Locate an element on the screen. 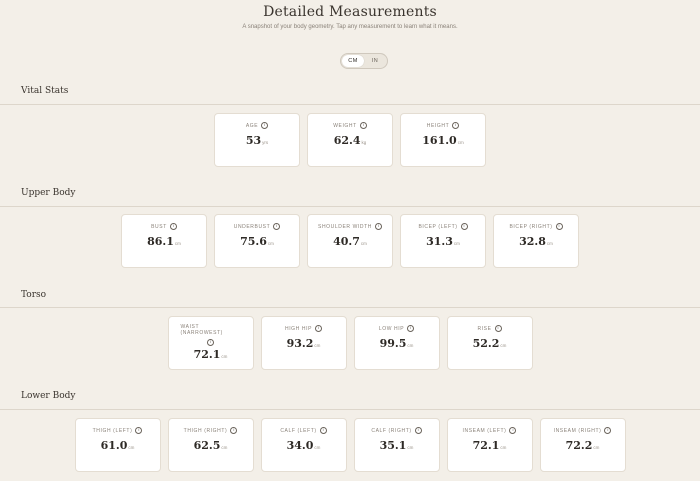  card-value: 161.0 is located at coordinates (439, 140).